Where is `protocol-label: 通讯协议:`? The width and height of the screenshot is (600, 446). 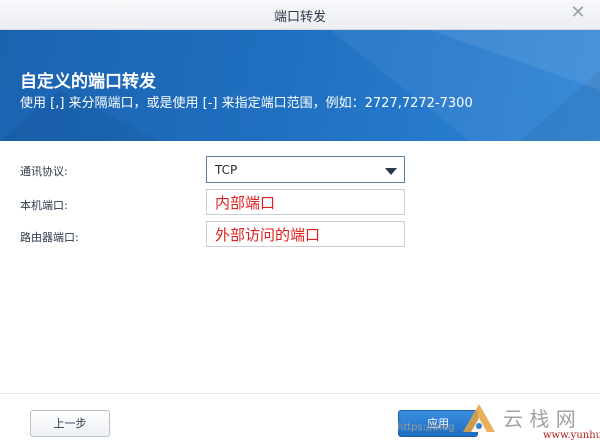 protocol-label: 通讯协议: is located at coordinates (44, 171).